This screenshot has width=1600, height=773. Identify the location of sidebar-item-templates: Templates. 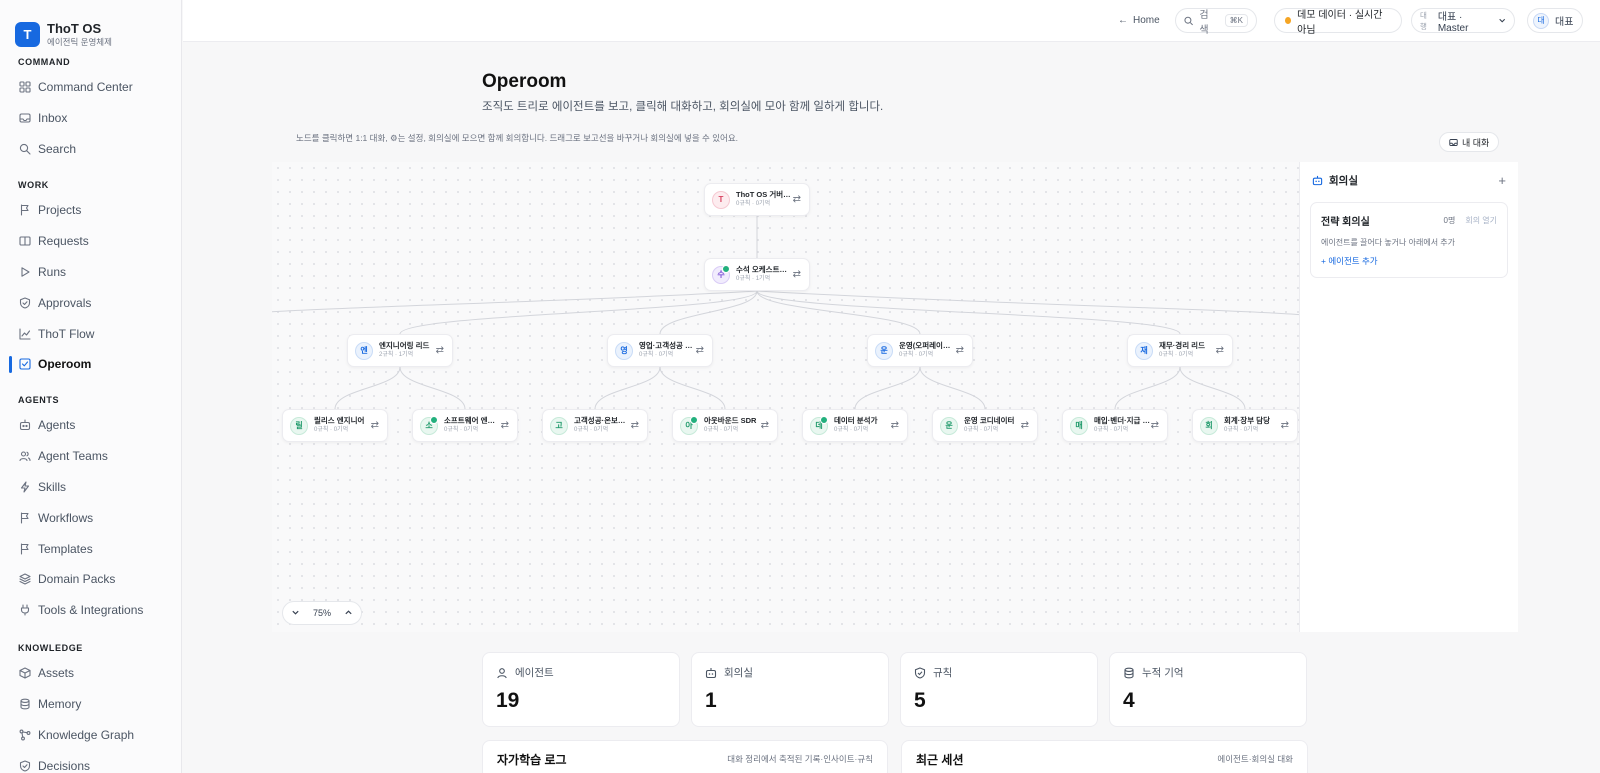
(91, 548).